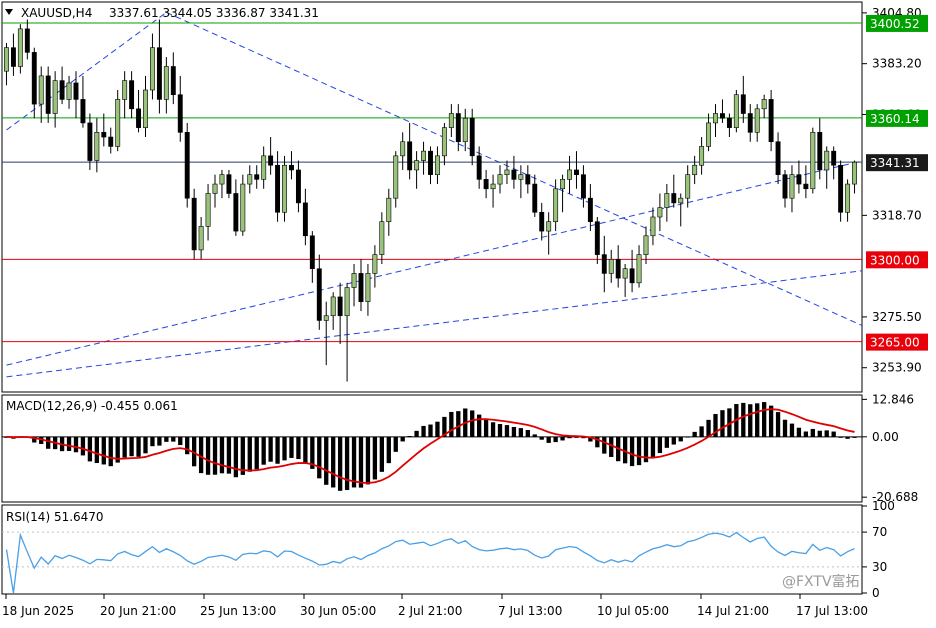 Image resolution: width=936 pixels, height=628 pixels. Describe the element at coordinates (238, 611) in the screenshot. I see `time-tick-label: 25 Jun 13:00` at that location.